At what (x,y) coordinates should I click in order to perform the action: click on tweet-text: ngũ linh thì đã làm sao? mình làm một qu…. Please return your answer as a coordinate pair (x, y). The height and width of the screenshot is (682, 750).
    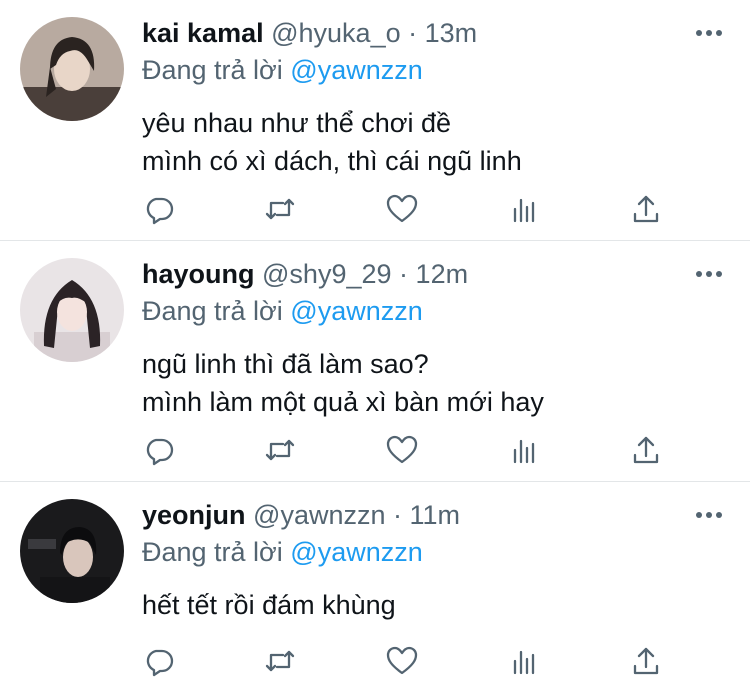
    Looking at the image, I should click on (343, 383).